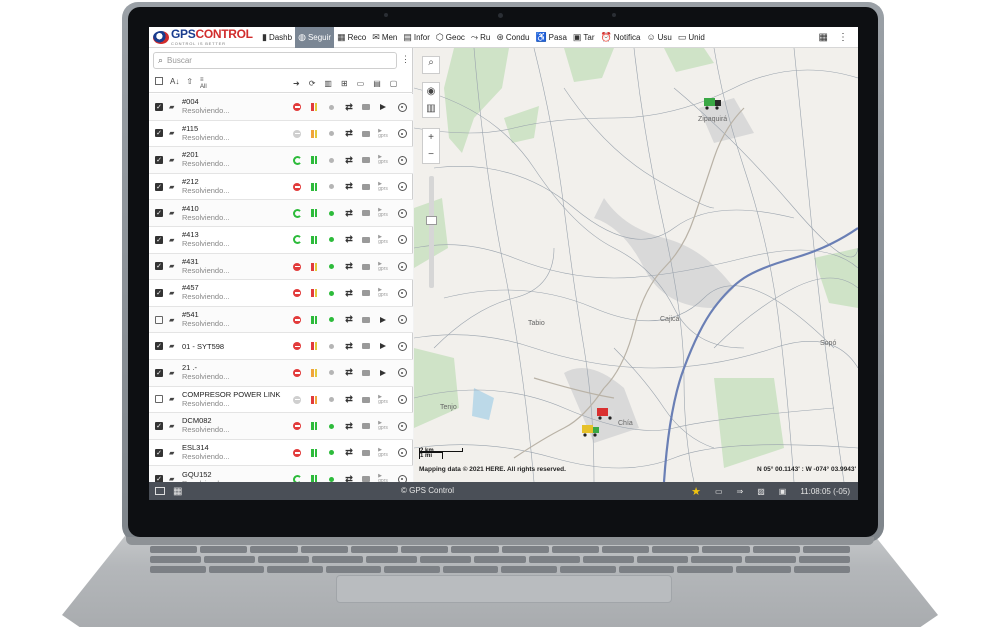 This screenshot has width=1000, height=633. What do you see at coordinates (281, 320) in the screenshot?
I see `unit-row: ▰ #541 Resolviendo... ⇄` at bounding box center [281, 320].